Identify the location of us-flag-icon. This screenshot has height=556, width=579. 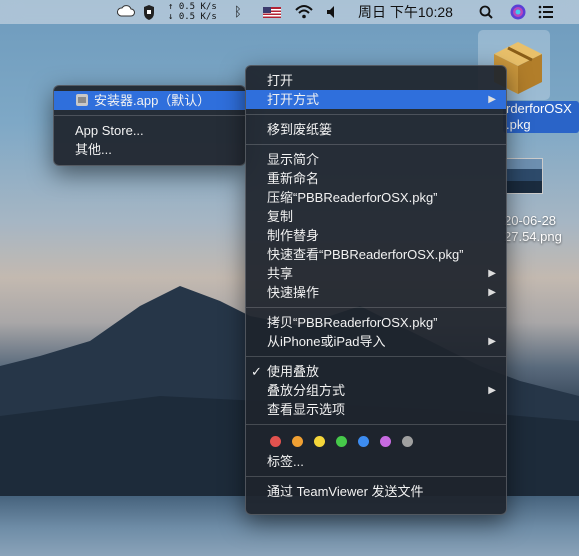
(272, 12).